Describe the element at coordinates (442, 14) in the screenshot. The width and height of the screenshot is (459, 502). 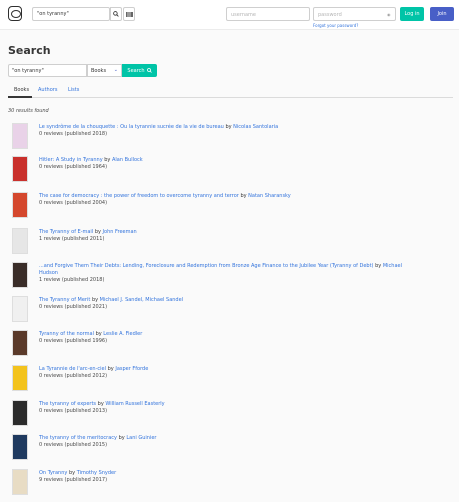
I see `join-button: Join` at that location.